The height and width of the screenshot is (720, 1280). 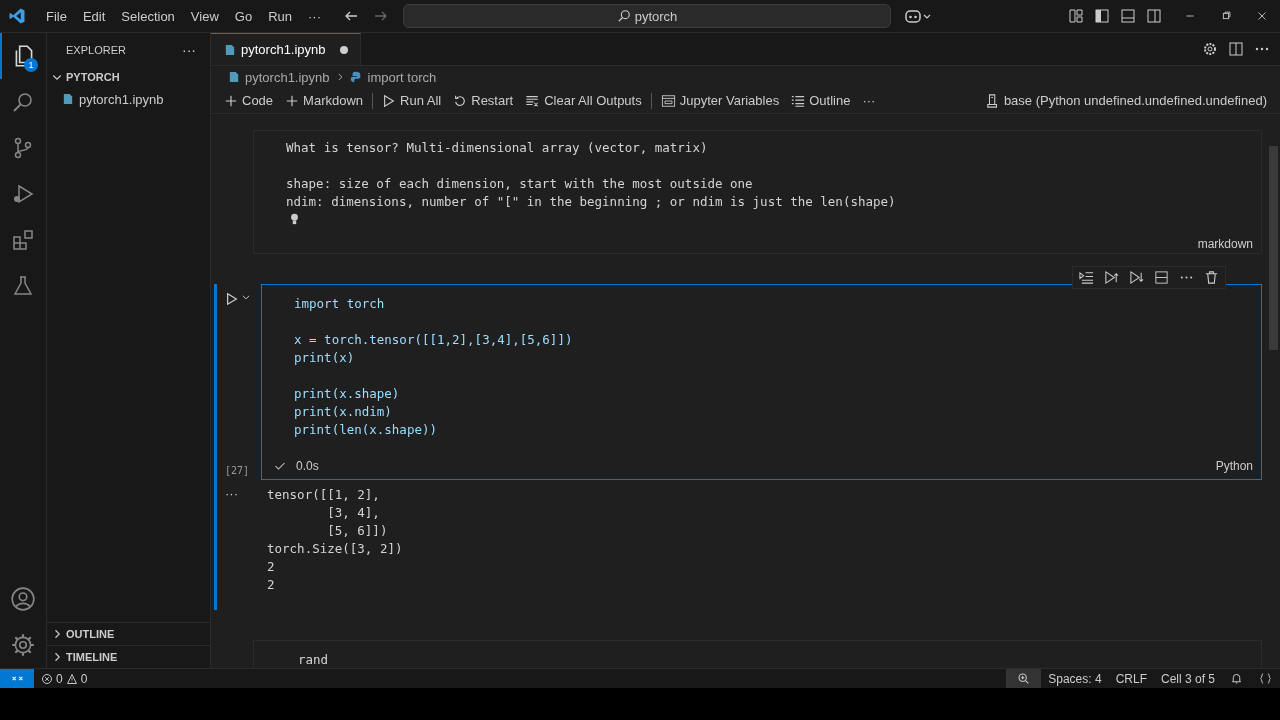 I want to click on run-up-icon, so click(x=1111, y=277).